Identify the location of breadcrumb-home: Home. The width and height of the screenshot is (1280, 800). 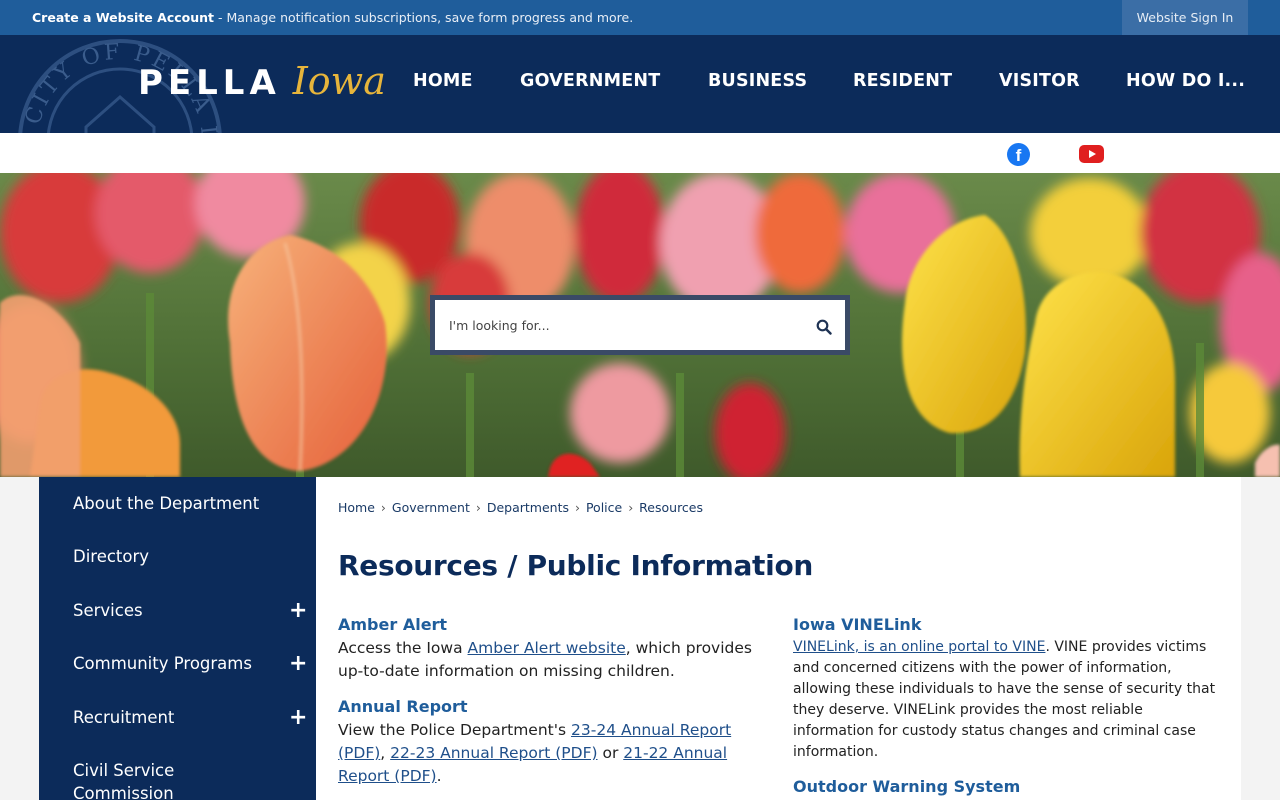
(356, 507).